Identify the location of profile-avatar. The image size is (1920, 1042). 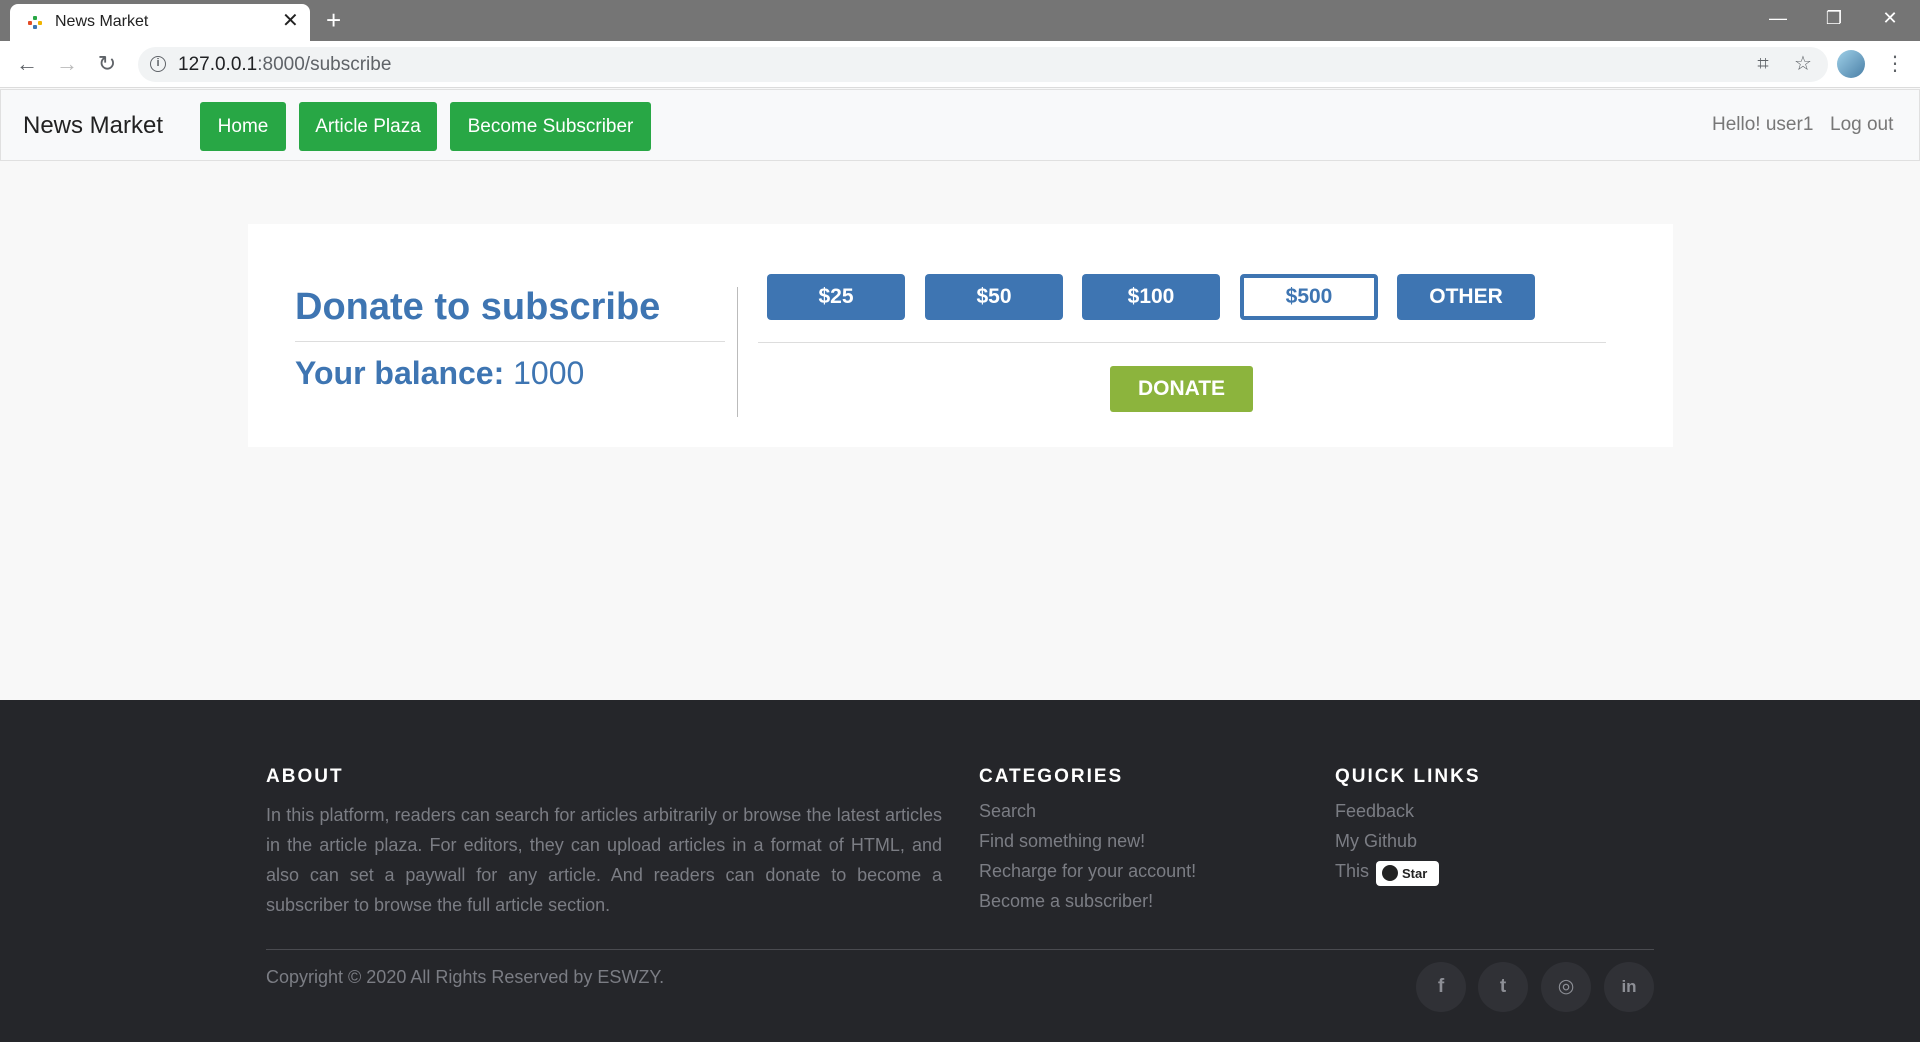
(1851, 64).